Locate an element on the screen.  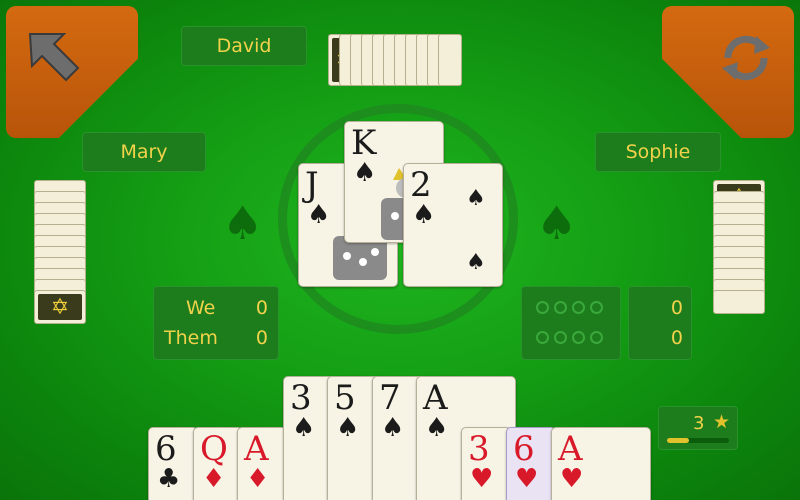
hand-card-Q-♦: Q ♦ is located at coordinates (218, 463).